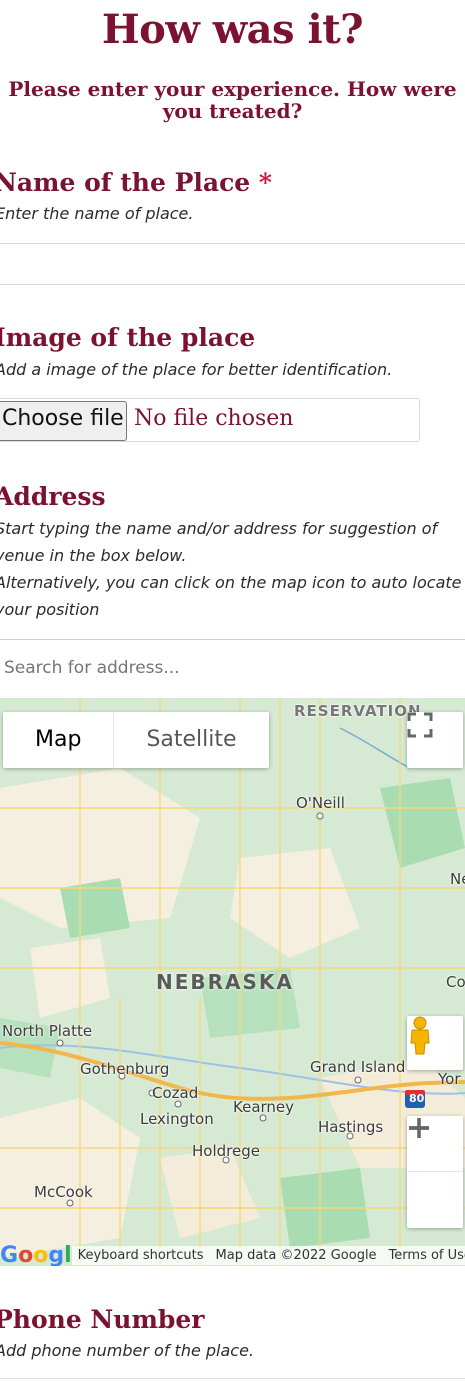 Image resolution: width=465 pixels, height=1381 pixels. Describe the element at coordinates (351, 1127) in the screenshot. I see `map-place-hastings: Hastings` at that location.